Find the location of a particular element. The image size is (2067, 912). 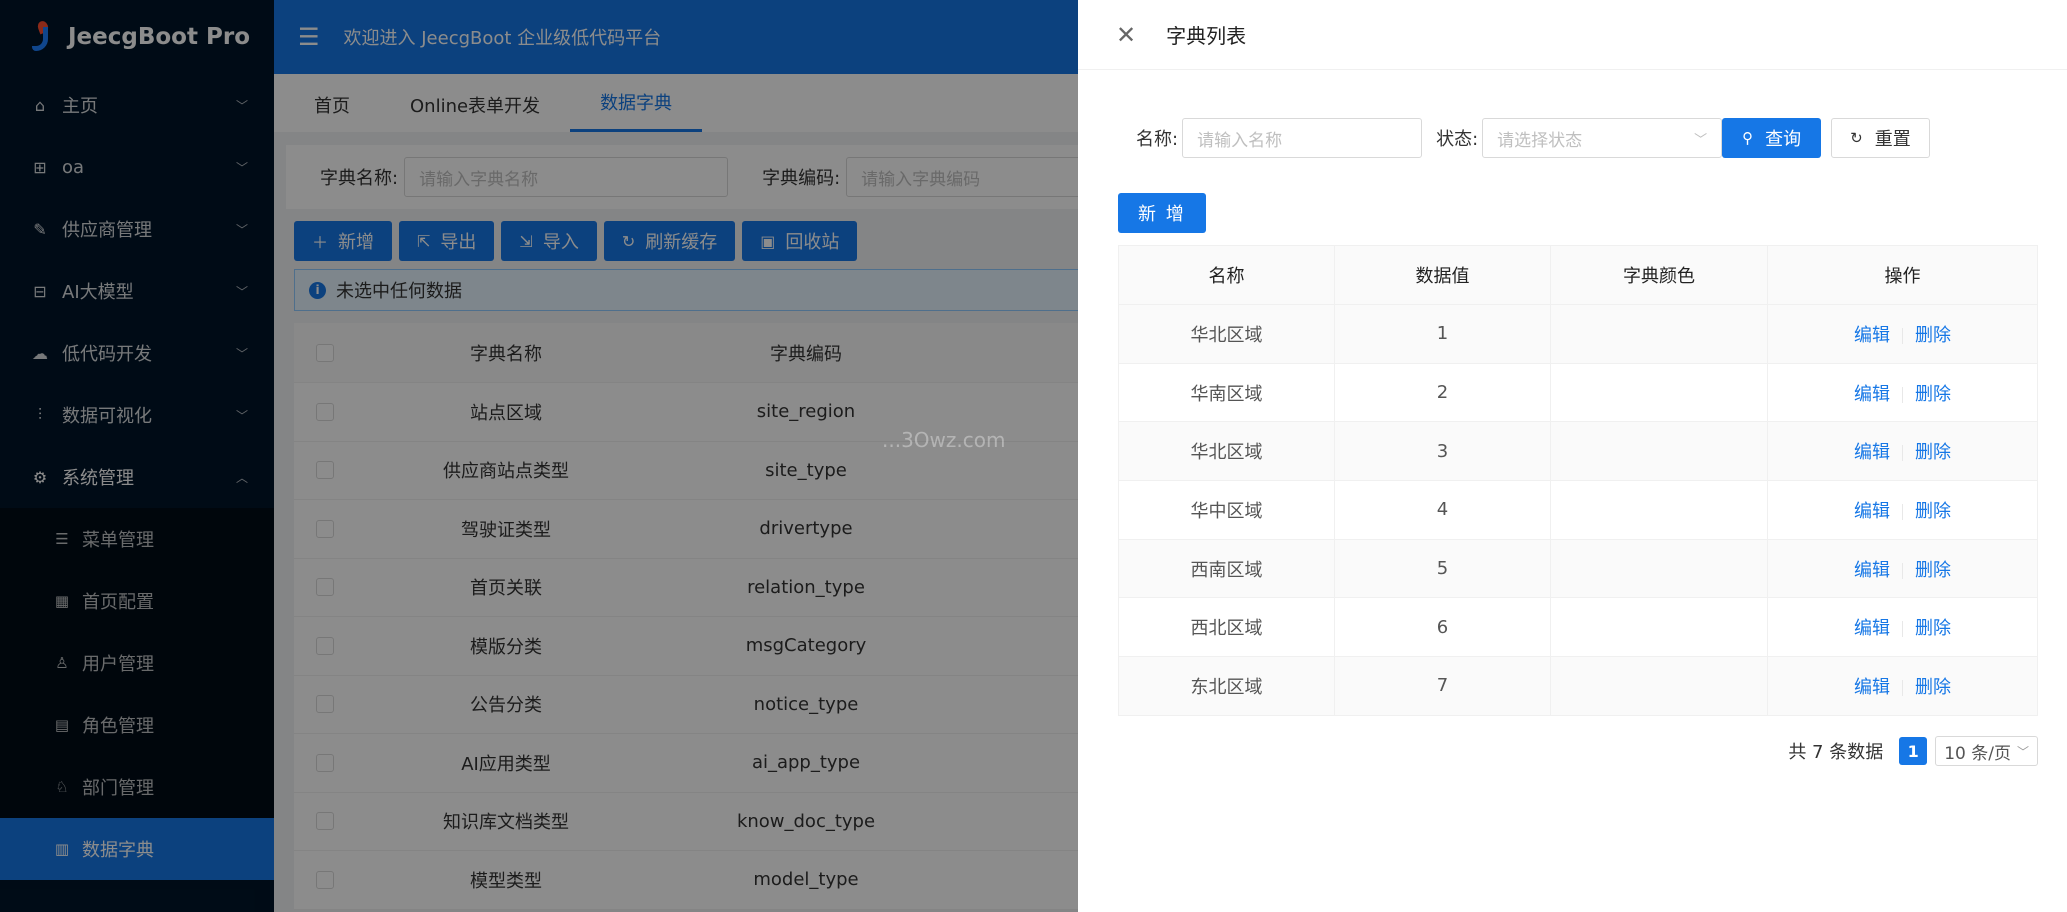

table-row: 华中区域 4 编辑 删除 is located at coordinates (1578, 510).